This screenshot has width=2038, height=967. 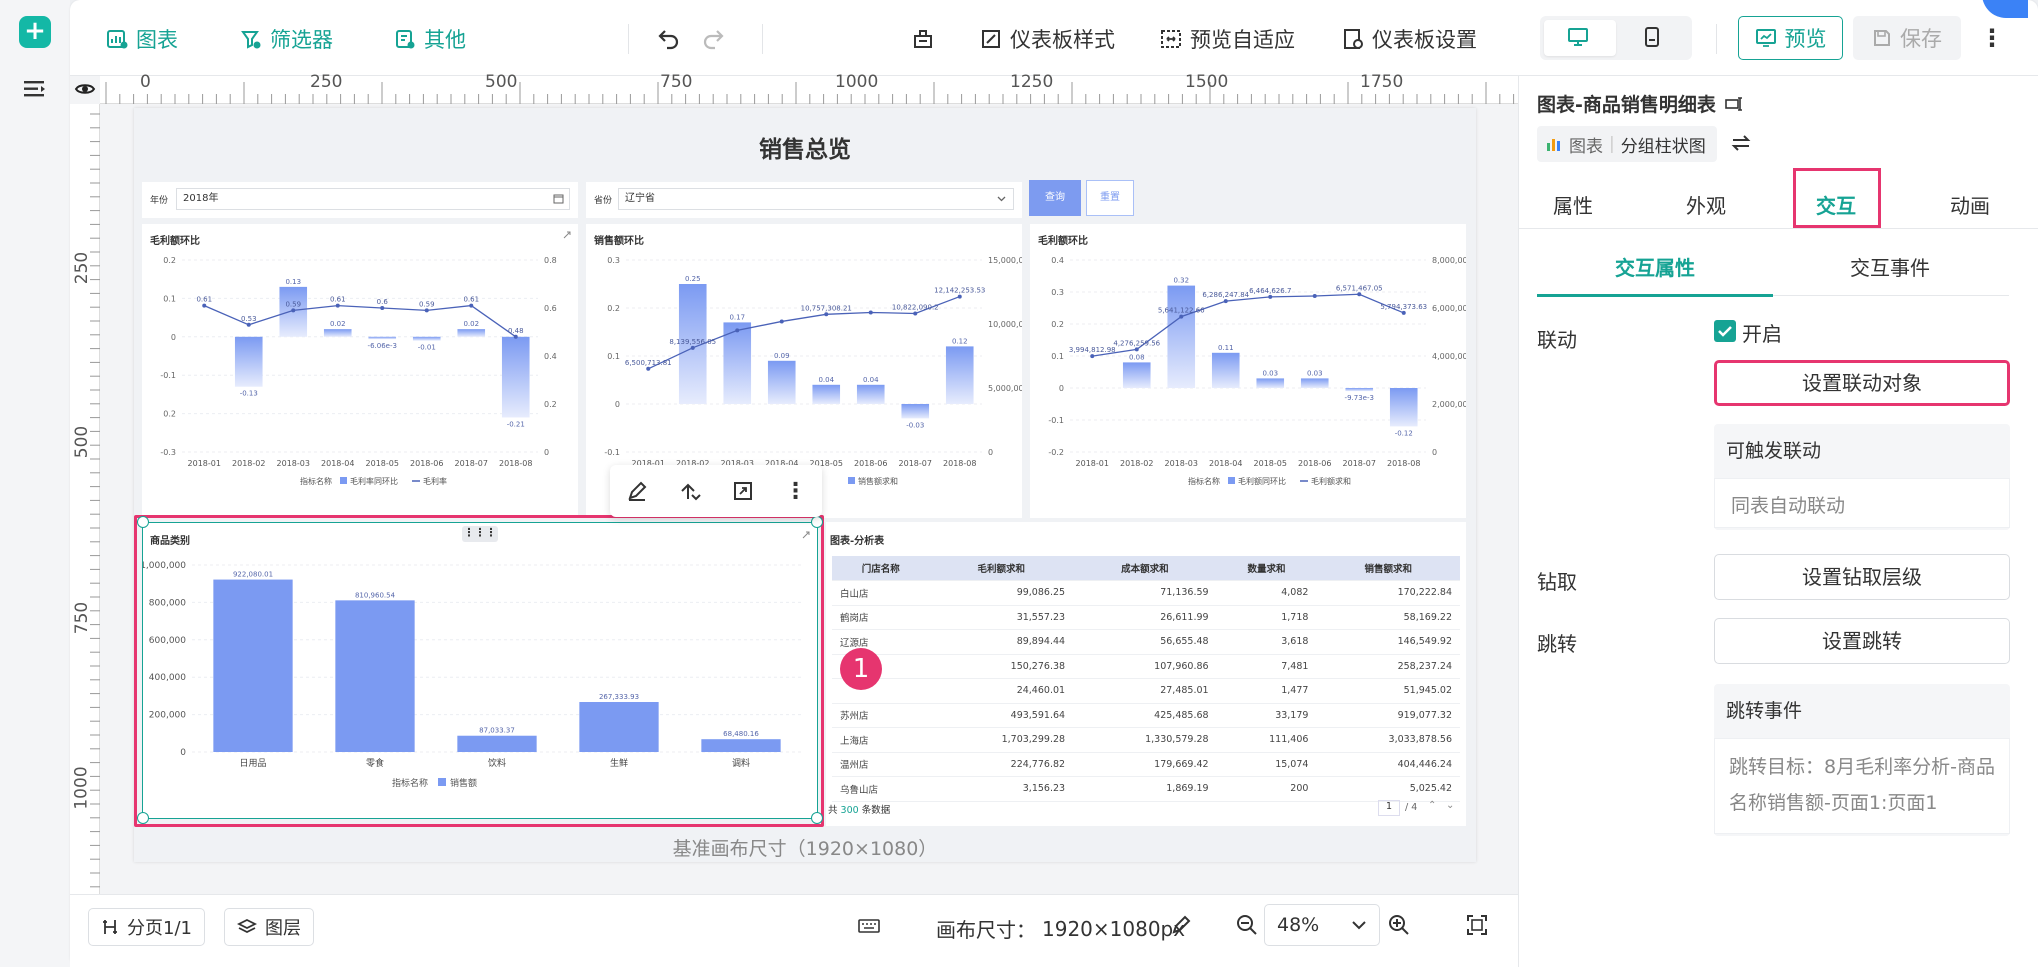 What do you see at coordinates (1862, 503) in the screenshot?
I see `triggerable-value: 同表自动联动` at bounding box center [1862, 503].